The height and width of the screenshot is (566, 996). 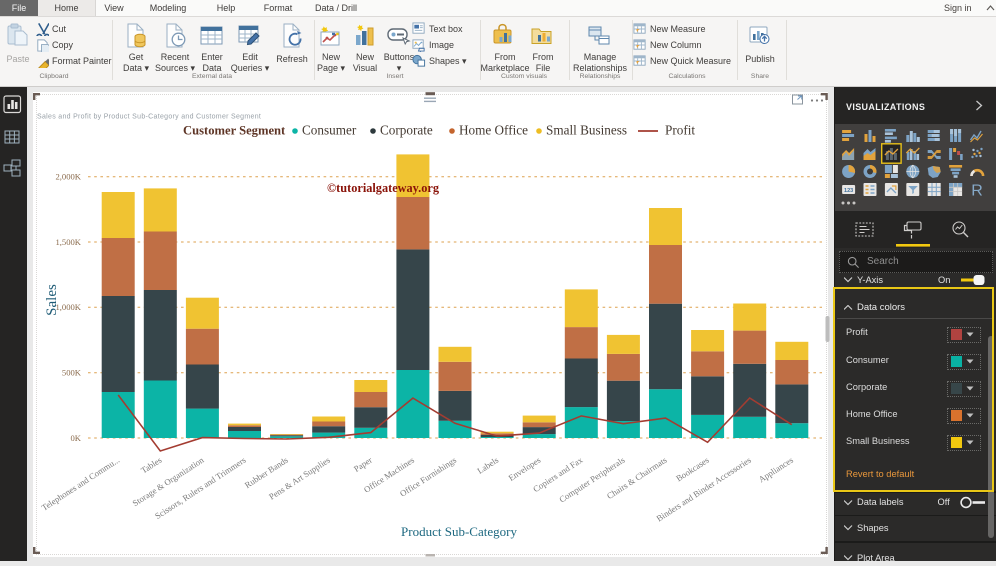 I want to click on svg-text: R, so click(x=977, y=191).